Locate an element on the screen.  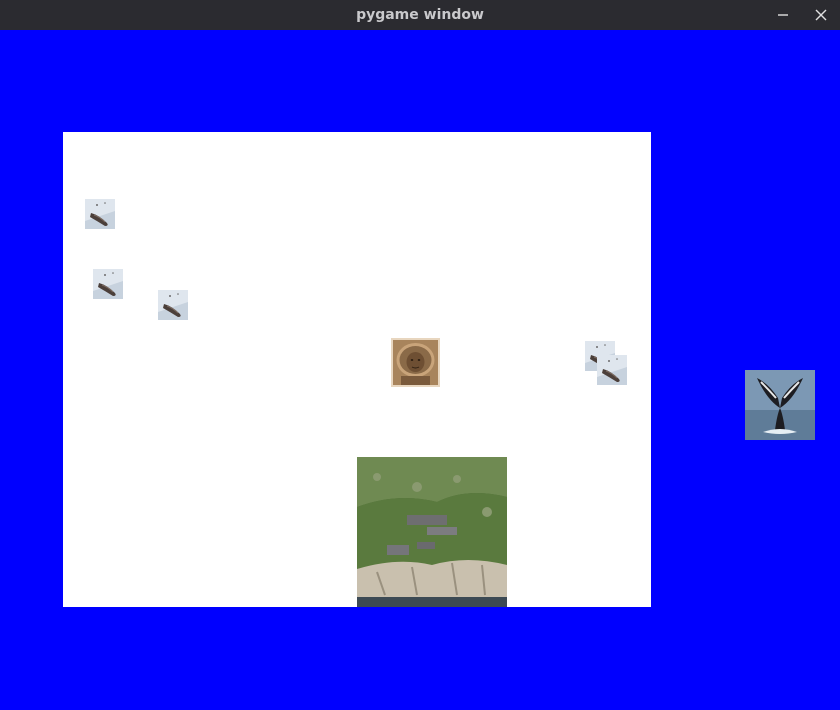
minimize-button is located at coordinates (783, 15).